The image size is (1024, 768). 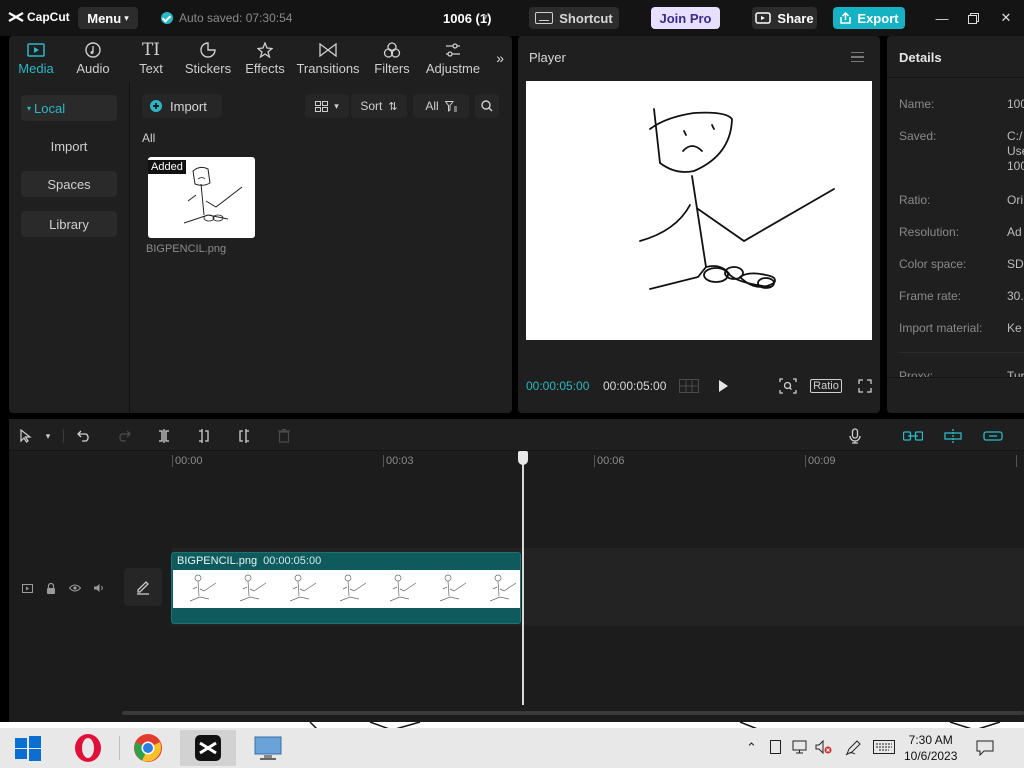 I want to click on tab-stickers-label: Stickers, so click(x=208, y=68).